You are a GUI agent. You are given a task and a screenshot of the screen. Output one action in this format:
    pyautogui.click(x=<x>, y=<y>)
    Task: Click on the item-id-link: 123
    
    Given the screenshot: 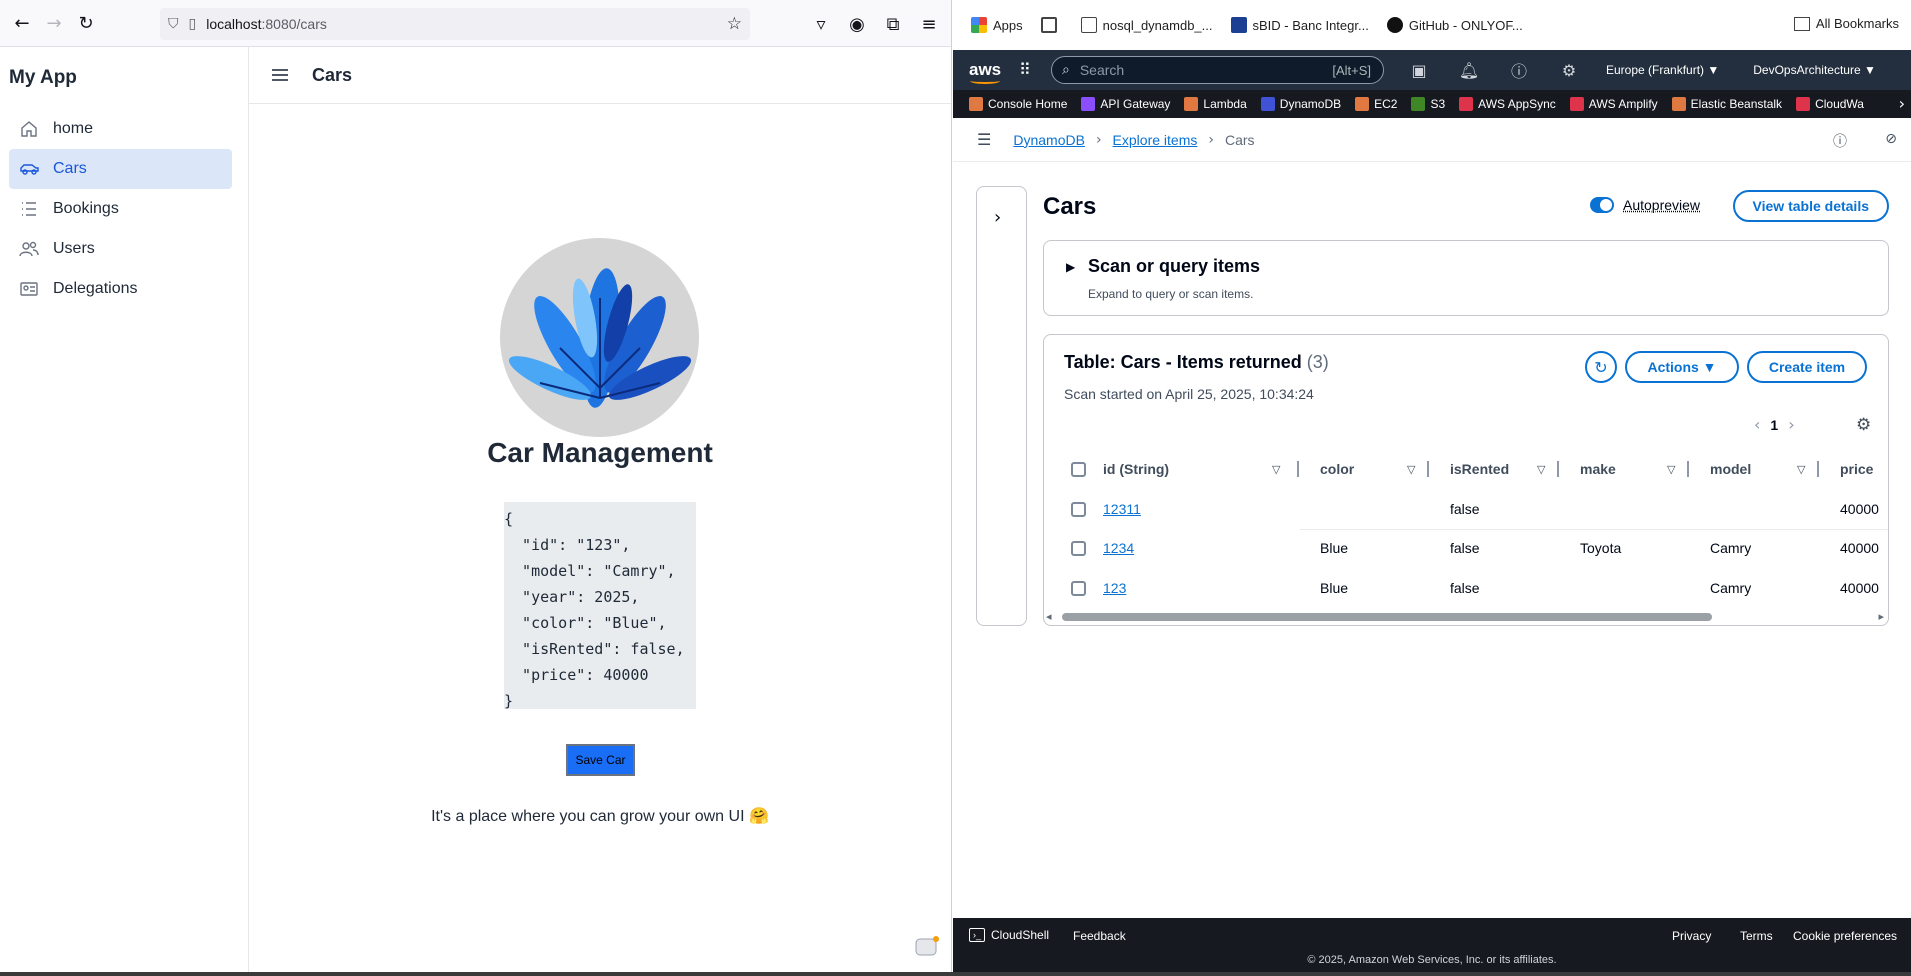 What is the action you would take?
    pyautogui.click(x=1114, y=588)
    